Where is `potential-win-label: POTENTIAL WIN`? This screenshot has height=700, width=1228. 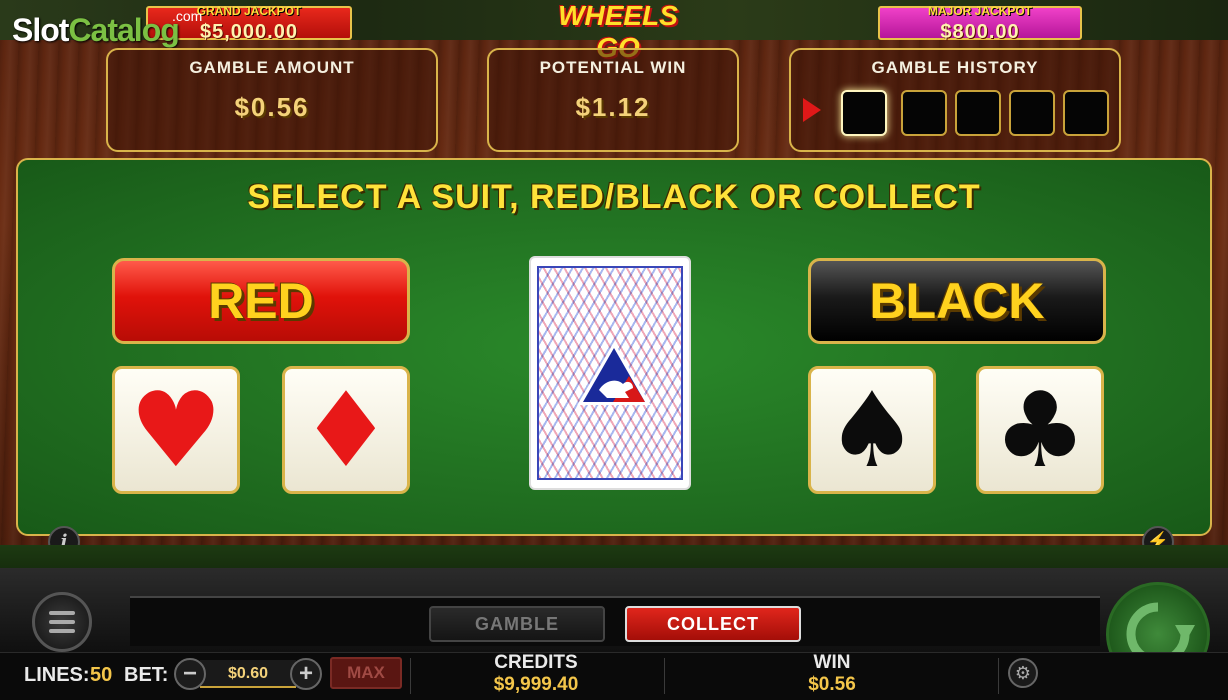
potential-win-label: POTENTIAL WIN is located at coordinates (613, 67).